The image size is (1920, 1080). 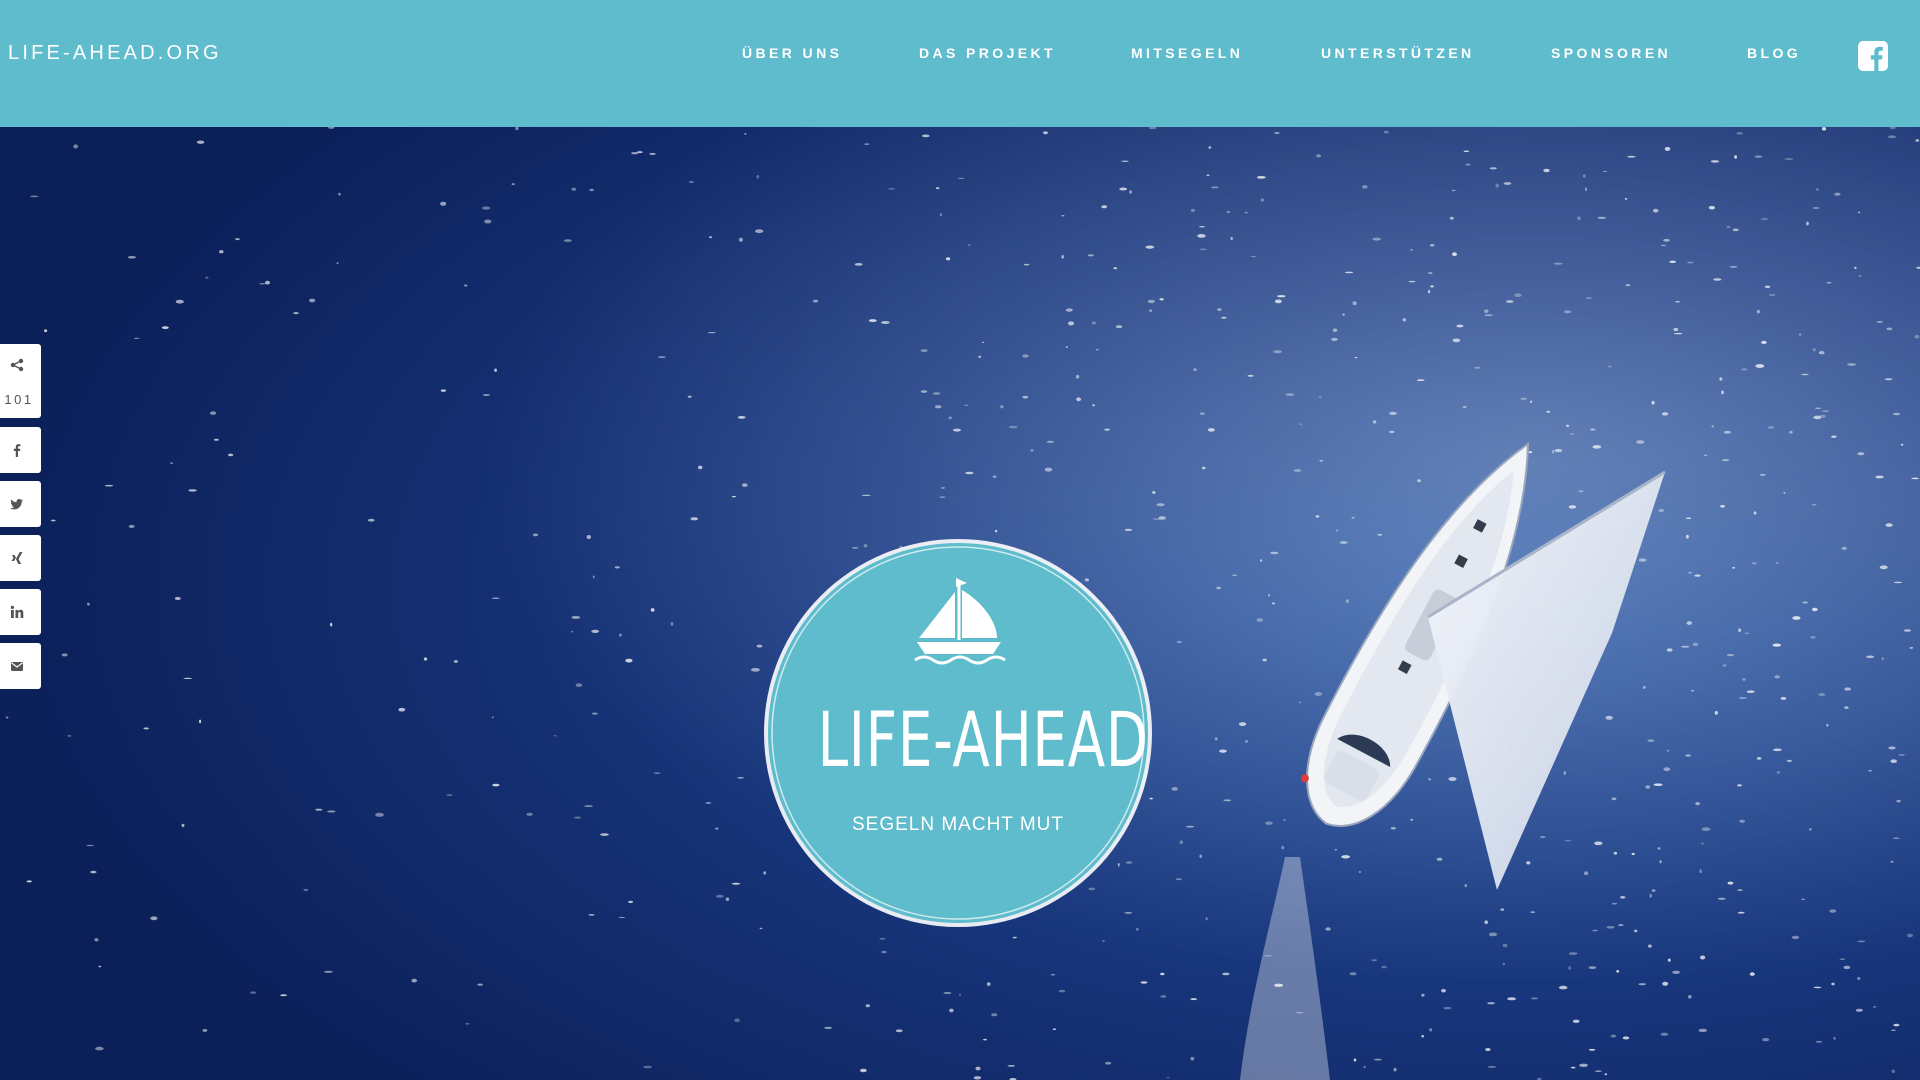 I want to click on share-linkedin-button, so click(x=20, y=612).